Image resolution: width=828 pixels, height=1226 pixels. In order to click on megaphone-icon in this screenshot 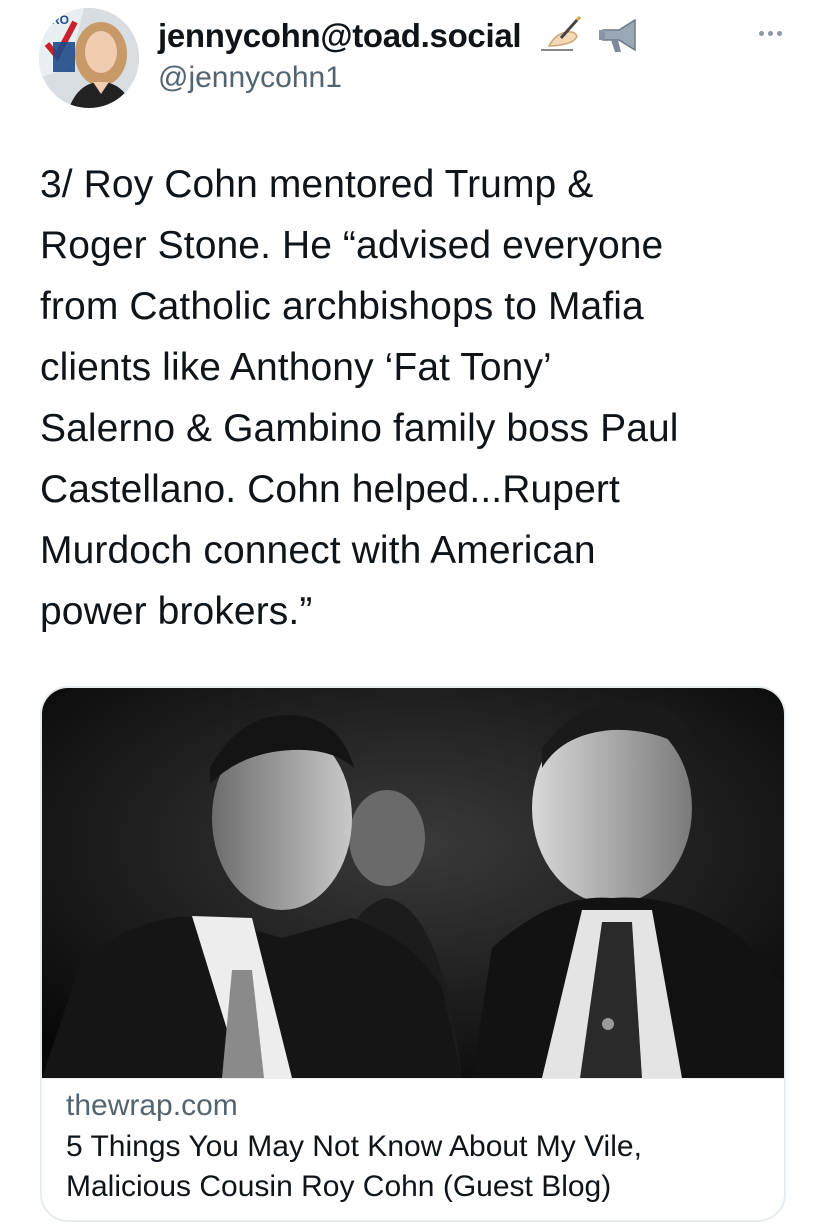, I will do `click(618, 38)`.